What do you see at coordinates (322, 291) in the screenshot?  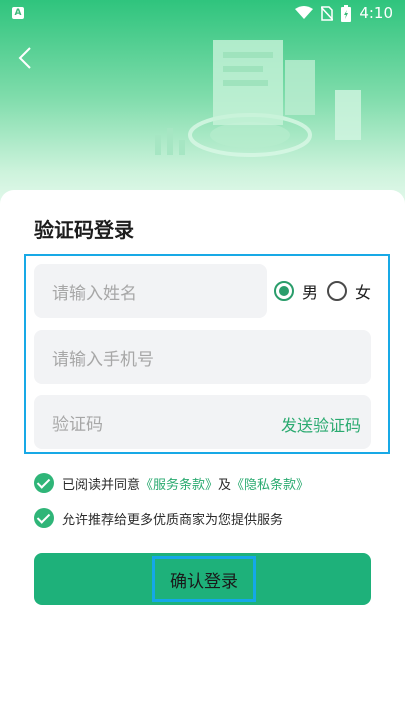 I see `gender-selector: 男 女` at bounding box center [322, 291].